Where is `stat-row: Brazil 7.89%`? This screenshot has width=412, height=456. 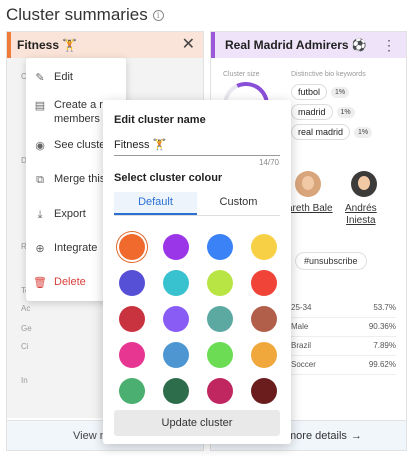 stat-row: Brazil 7.89% is located at coordinates (343, 348).